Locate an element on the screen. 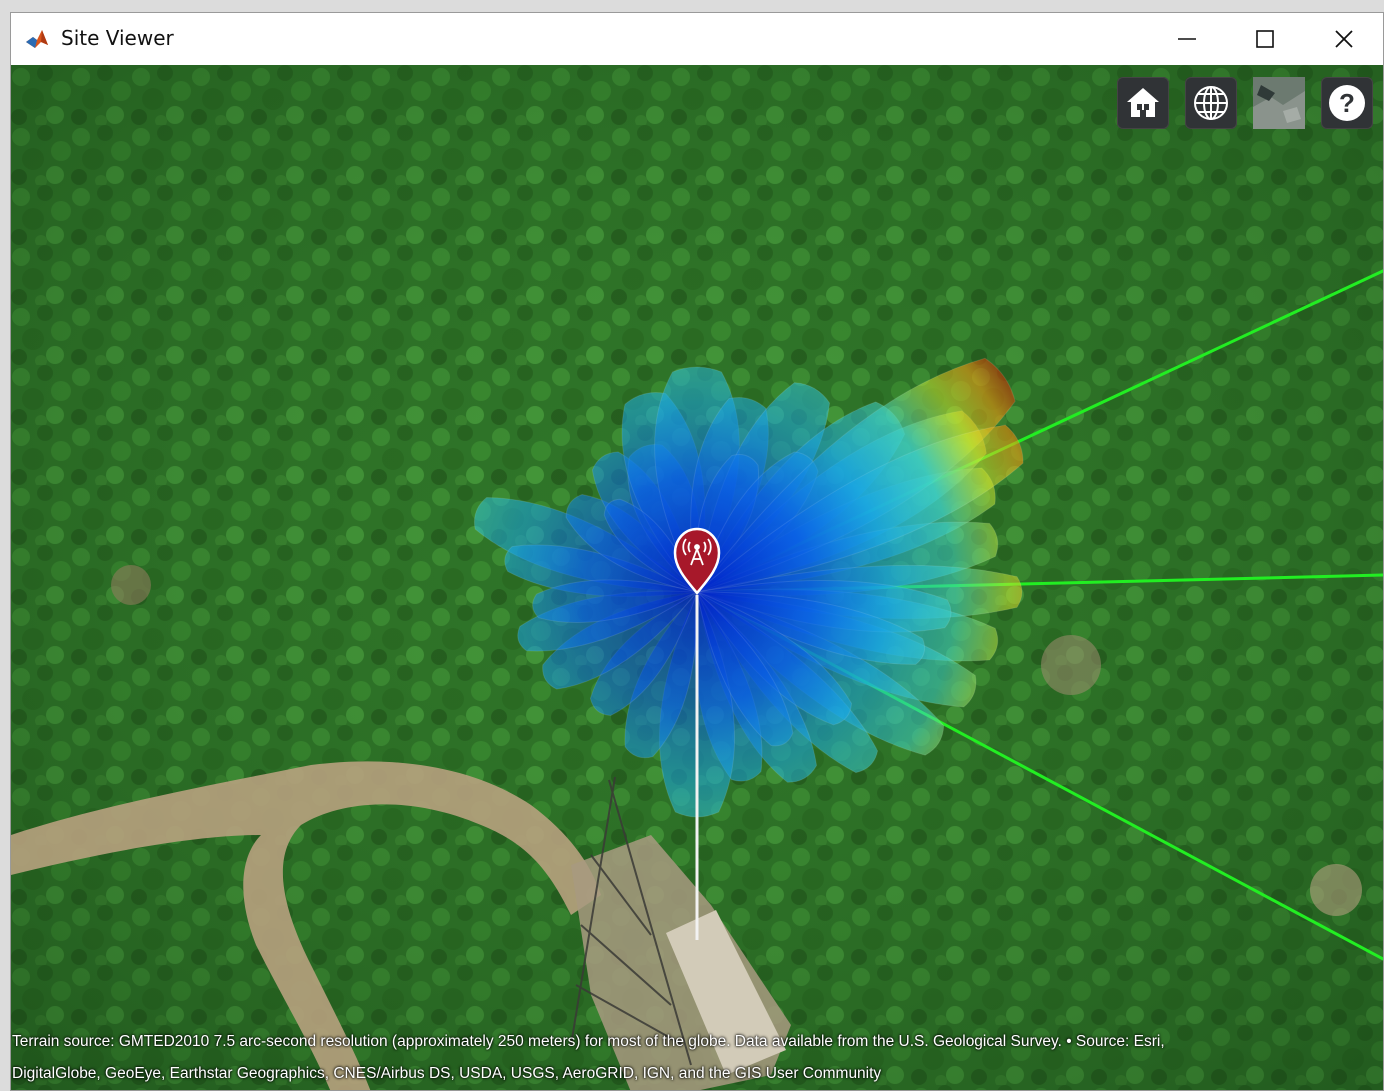 The width and height of the screenshot is (1384, 1091). globe-button is located at coordinates (1211, 103).